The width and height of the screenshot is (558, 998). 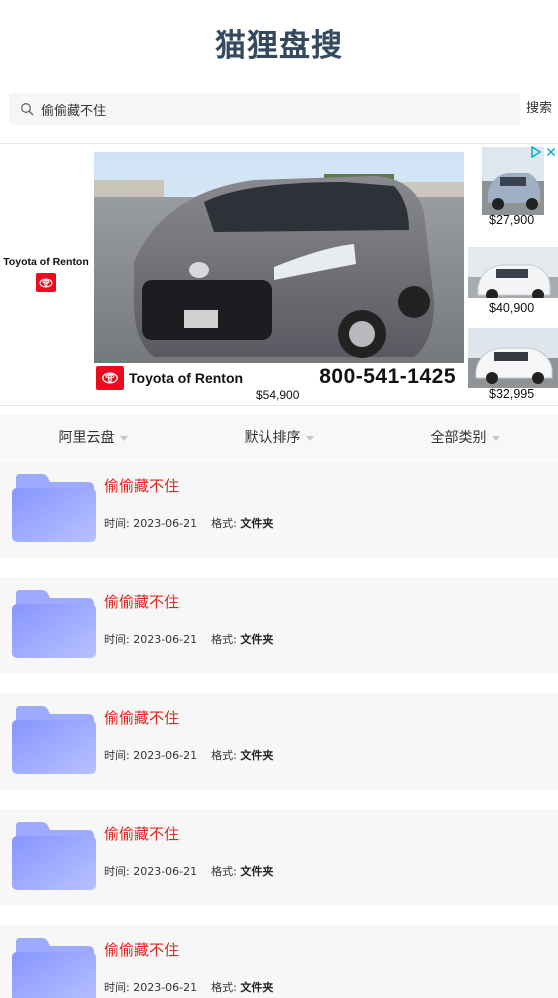 I want to click on ad-thumb-price-1: $27,900, so click(x=512, y=220).